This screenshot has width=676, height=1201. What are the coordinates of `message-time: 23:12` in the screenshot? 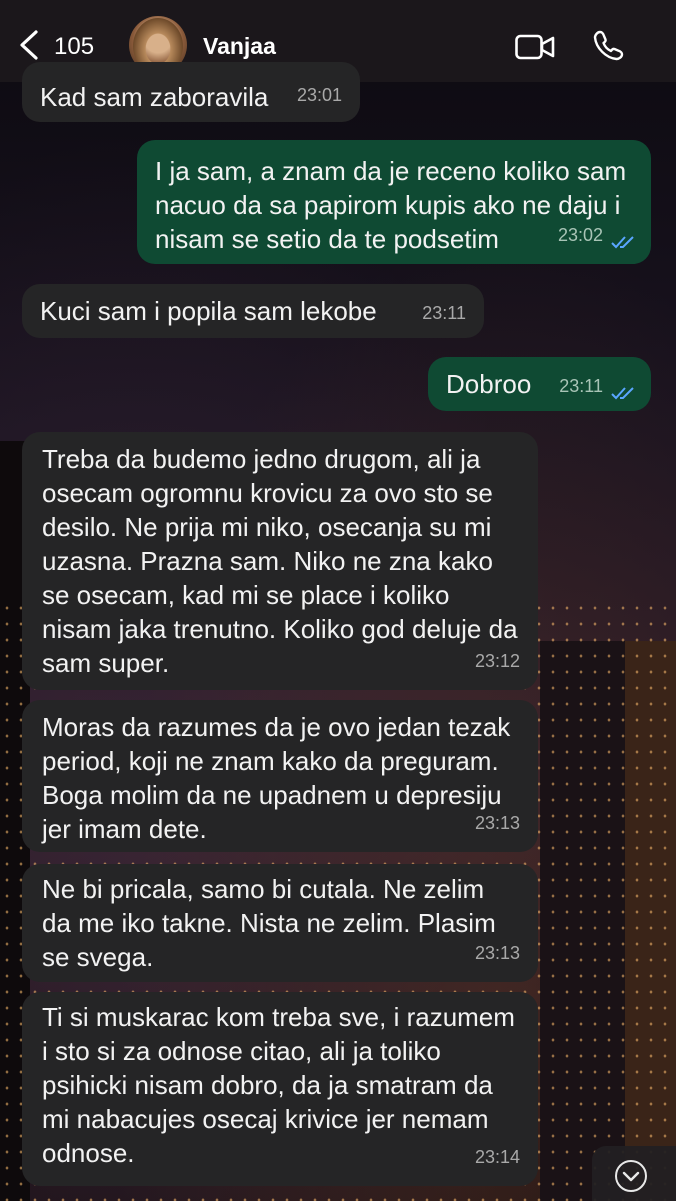 It's located at (497, 661).